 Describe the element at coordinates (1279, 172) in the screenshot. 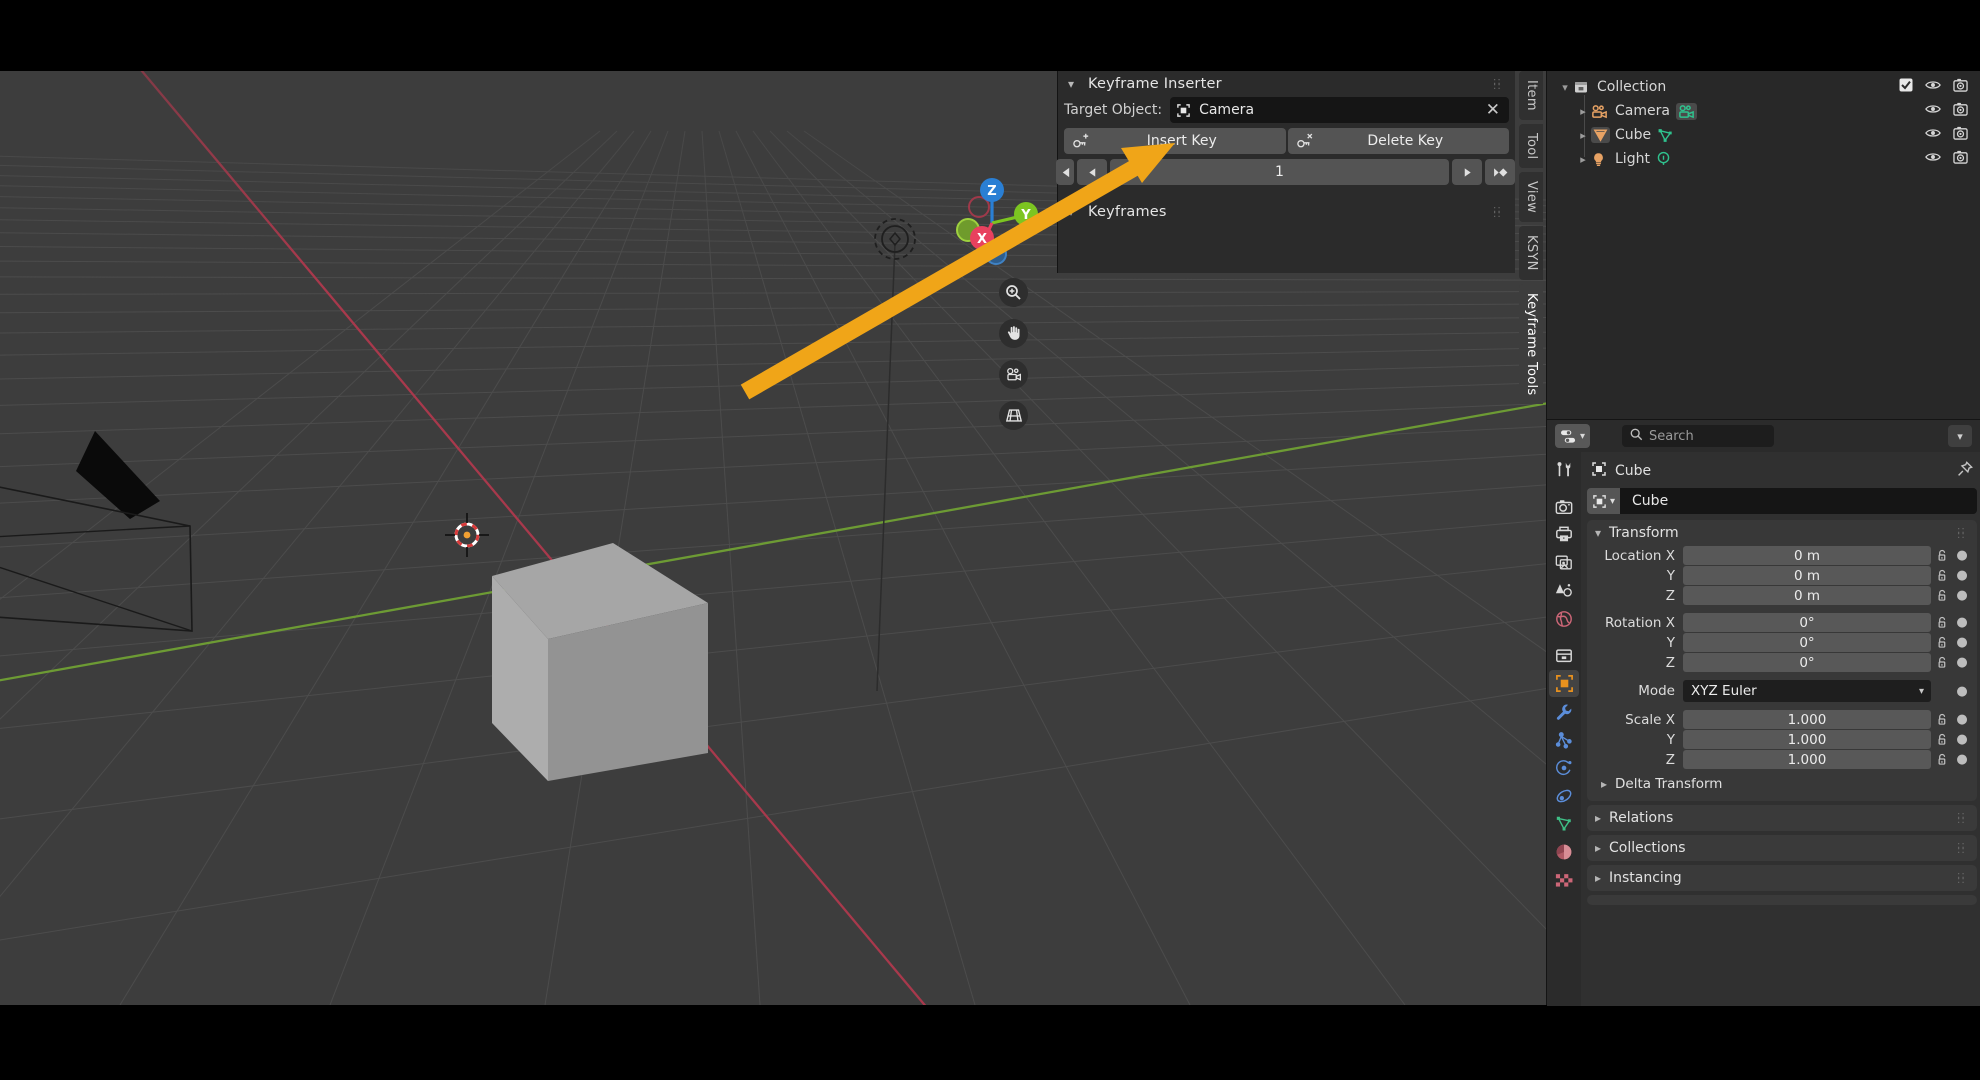

I see `current-frame-field: 1` at that location.